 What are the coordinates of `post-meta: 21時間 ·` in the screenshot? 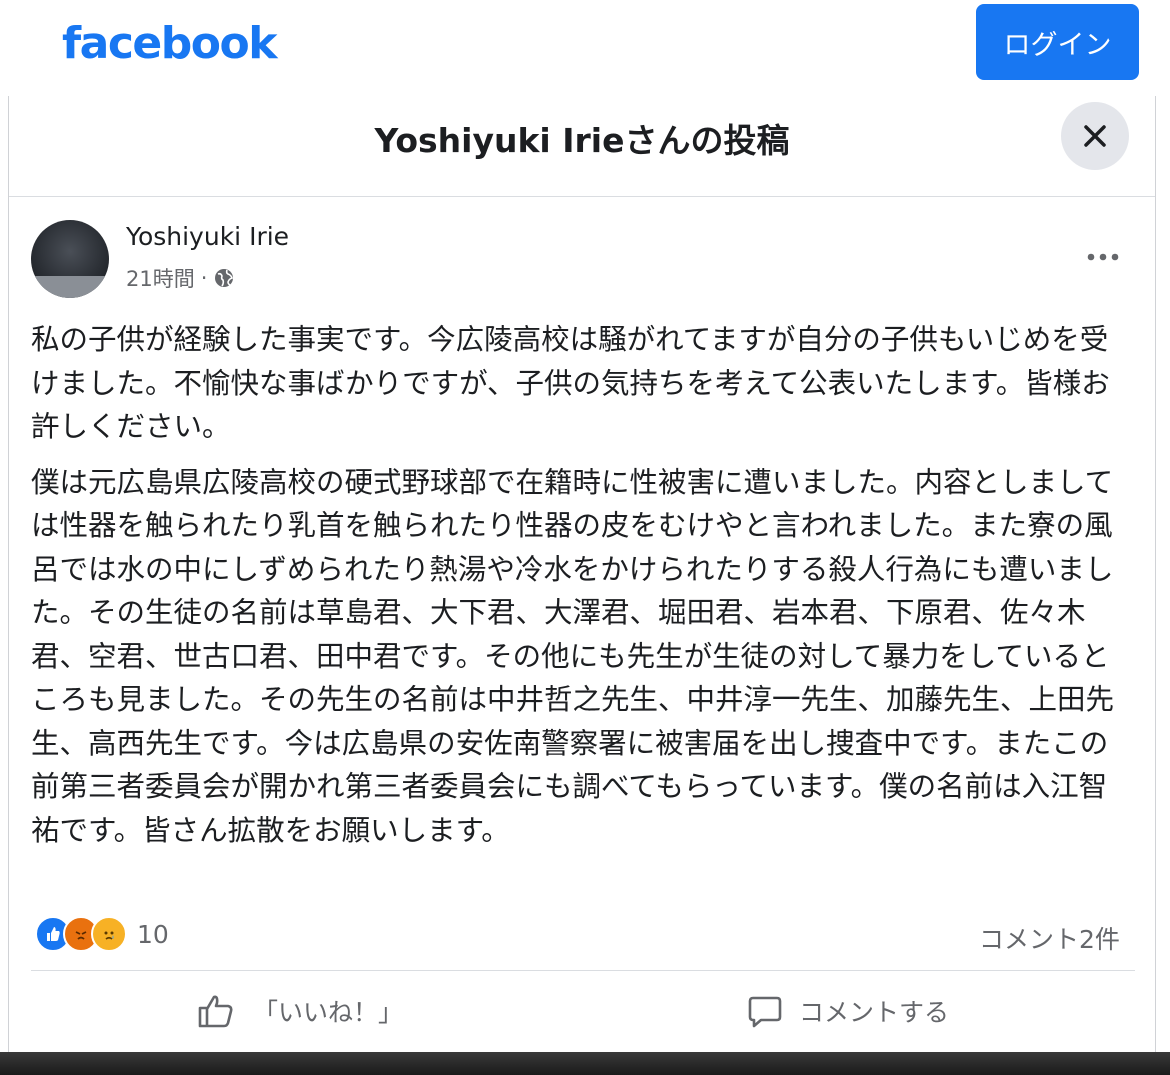 It's located at (180, 278).